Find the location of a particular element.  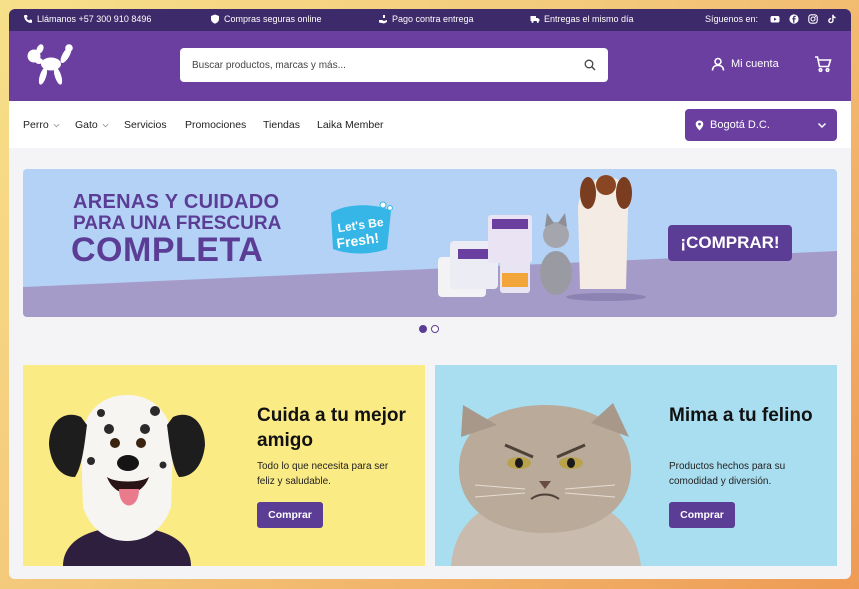

nav-item-perro: Perro is located at coordinates (41, 125).